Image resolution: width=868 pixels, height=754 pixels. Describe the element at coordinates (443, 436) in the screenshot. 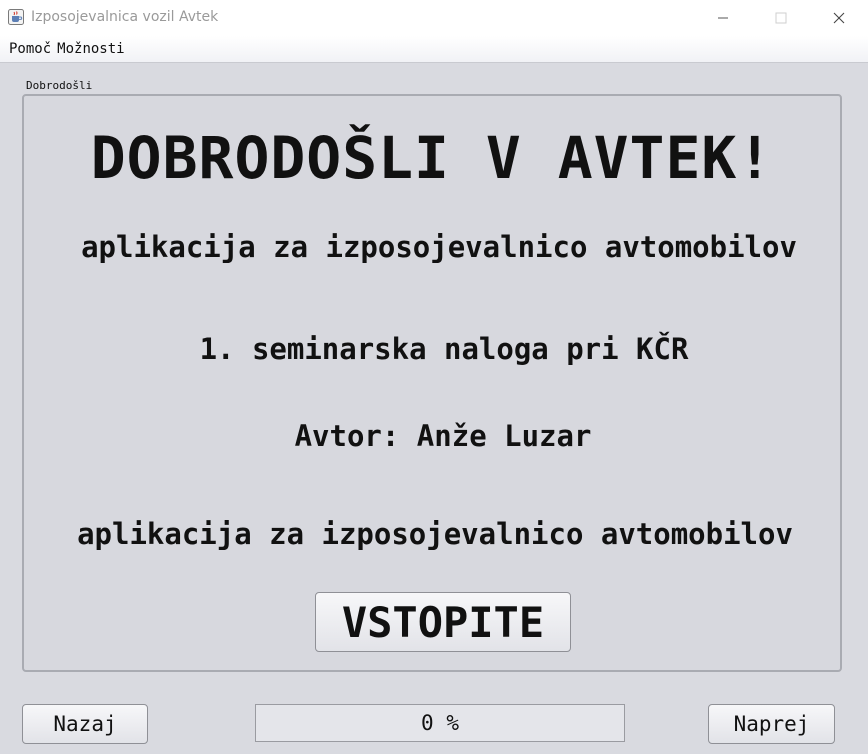

I see `author-text: Avtor: Anže Luzar` at that location.